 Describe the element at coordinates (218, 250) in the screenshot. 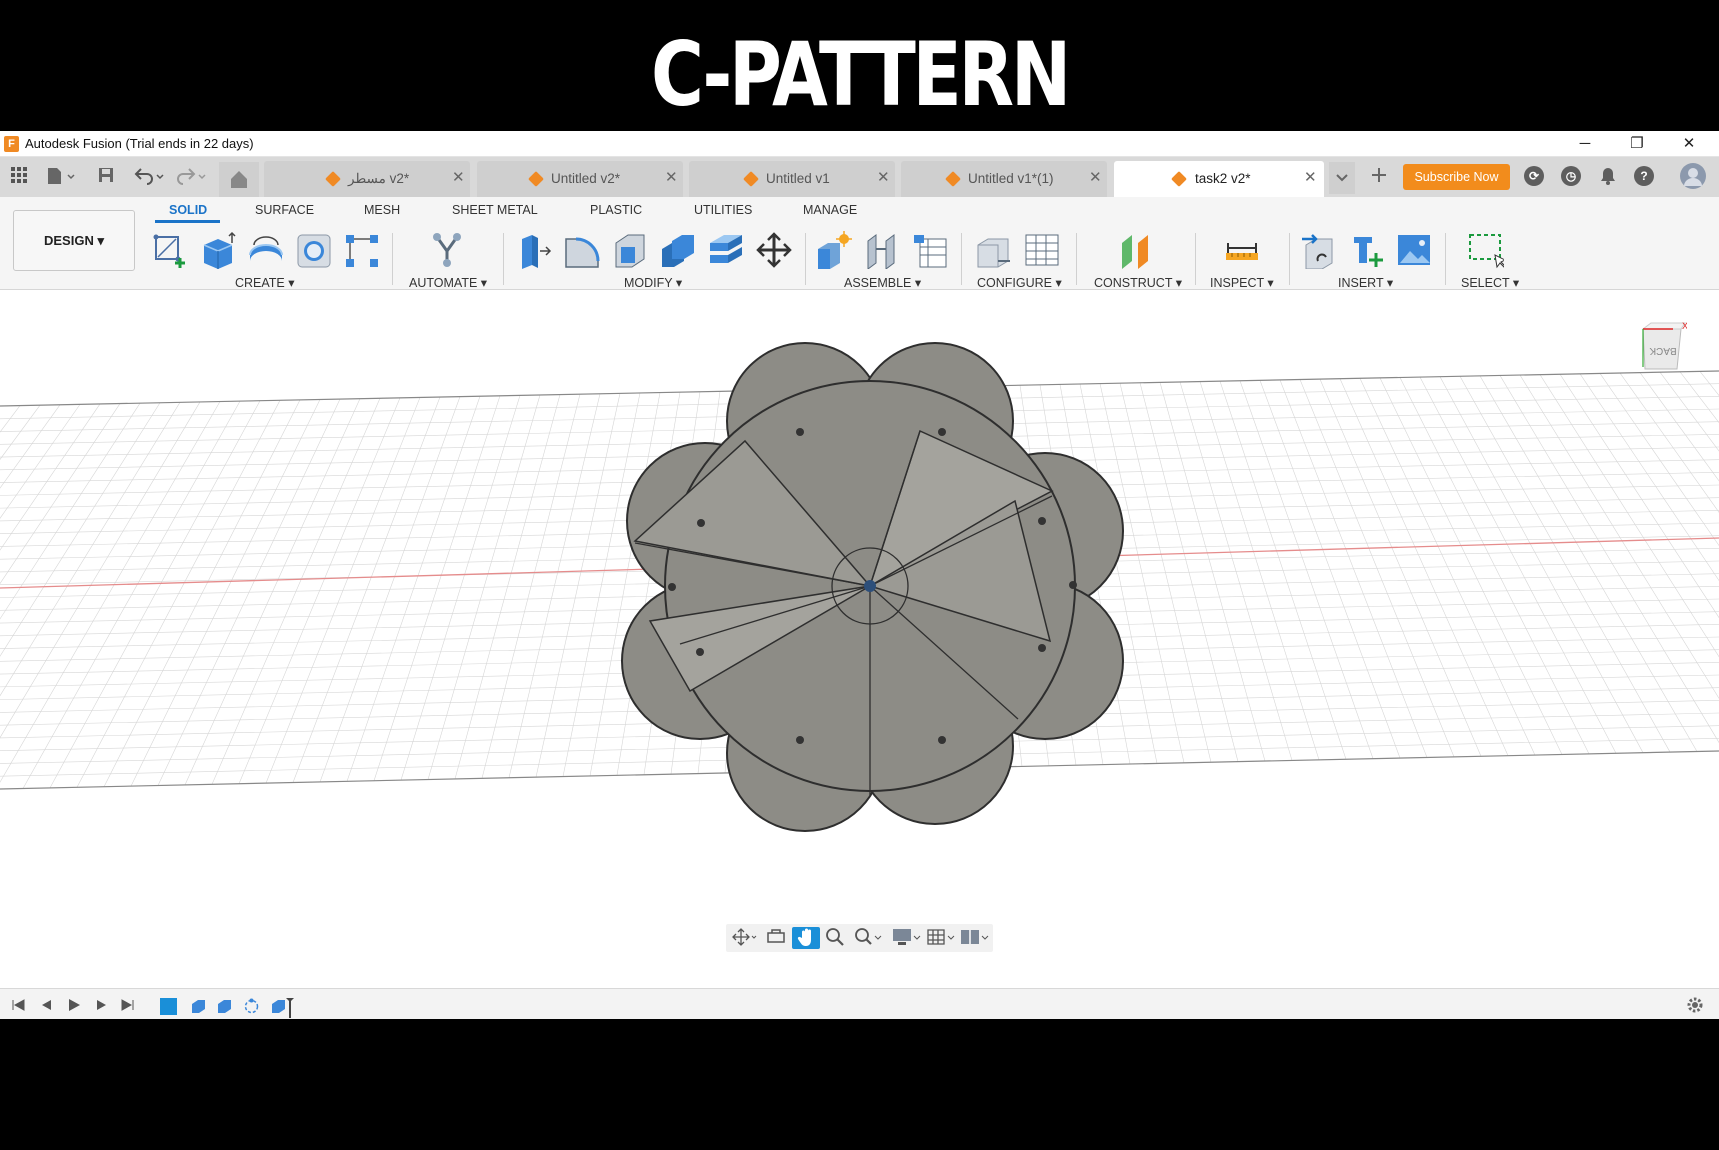

I see `extrude-icon` at that location.